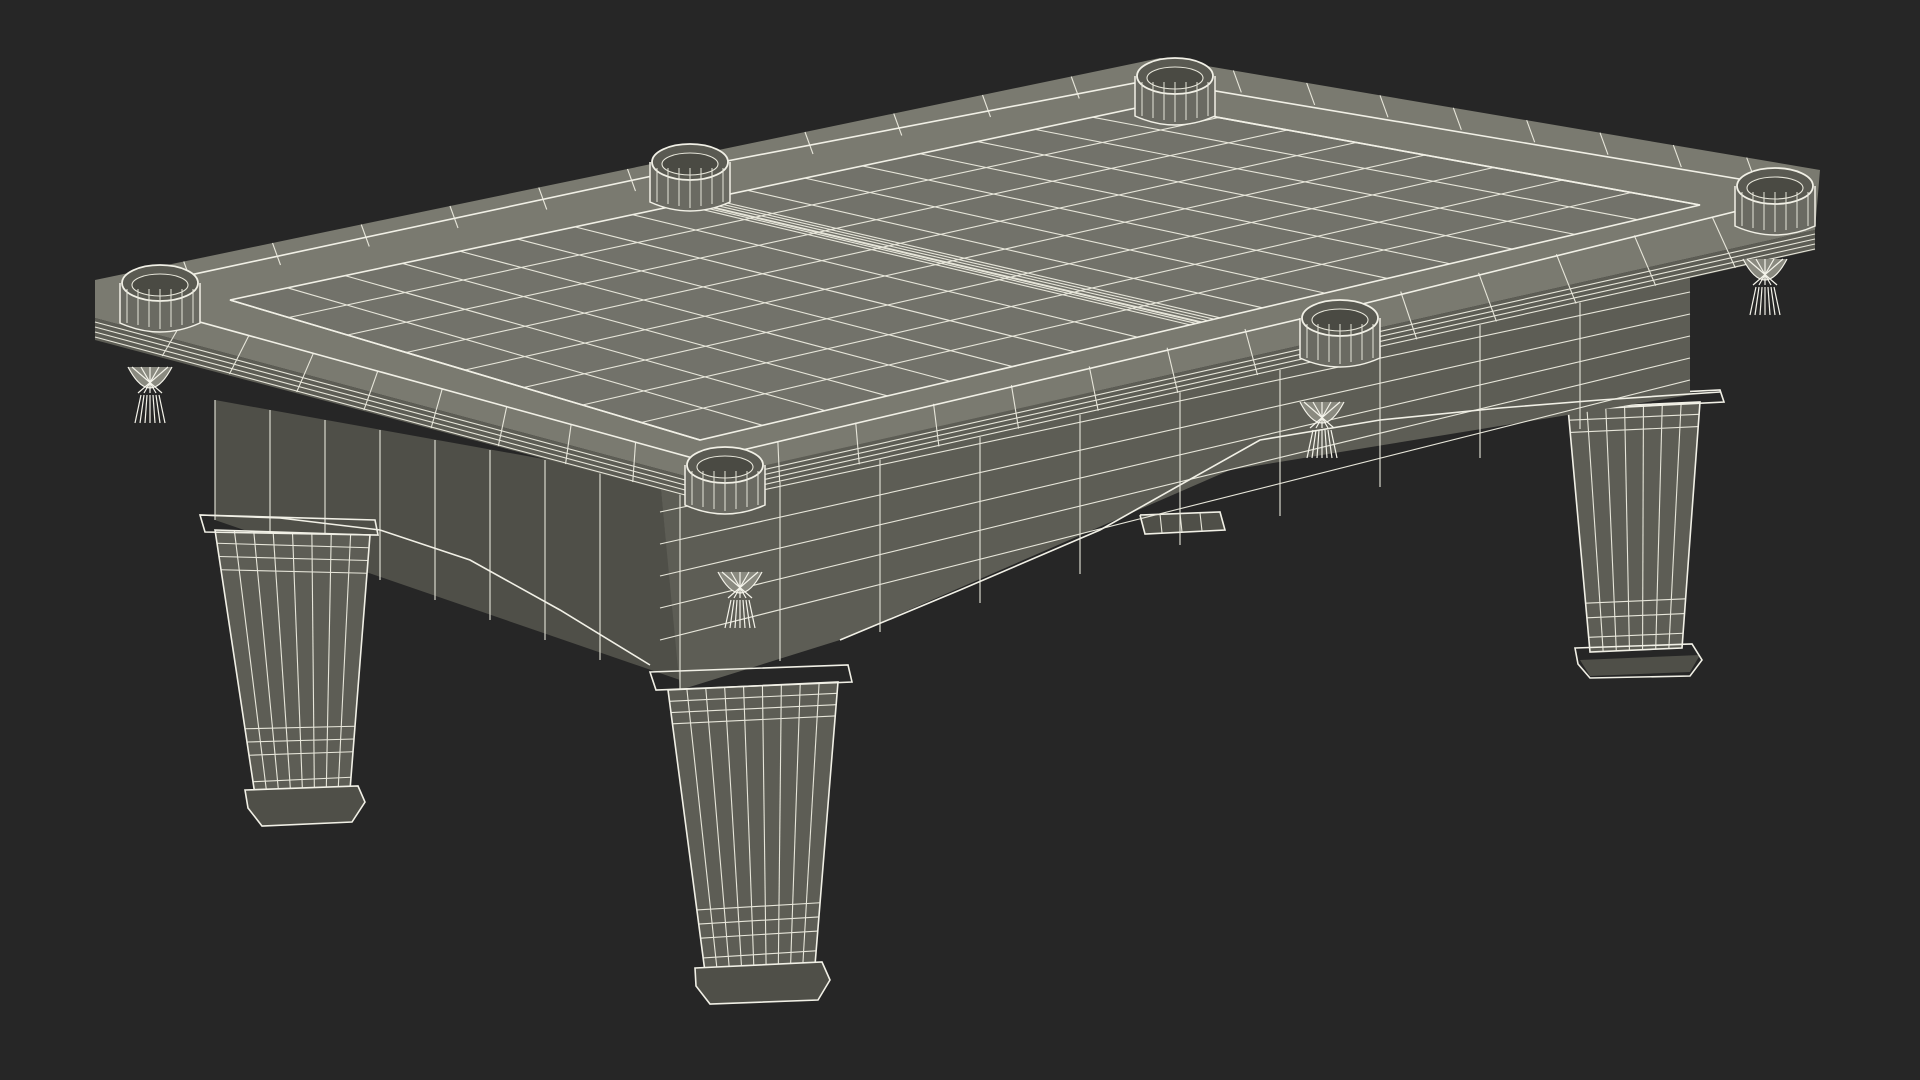 The height and width of the screenshot is (1080, 1920). Describe the element at coordinates (1765, 287) in the screenshot. I see `net-back-right` at that location.